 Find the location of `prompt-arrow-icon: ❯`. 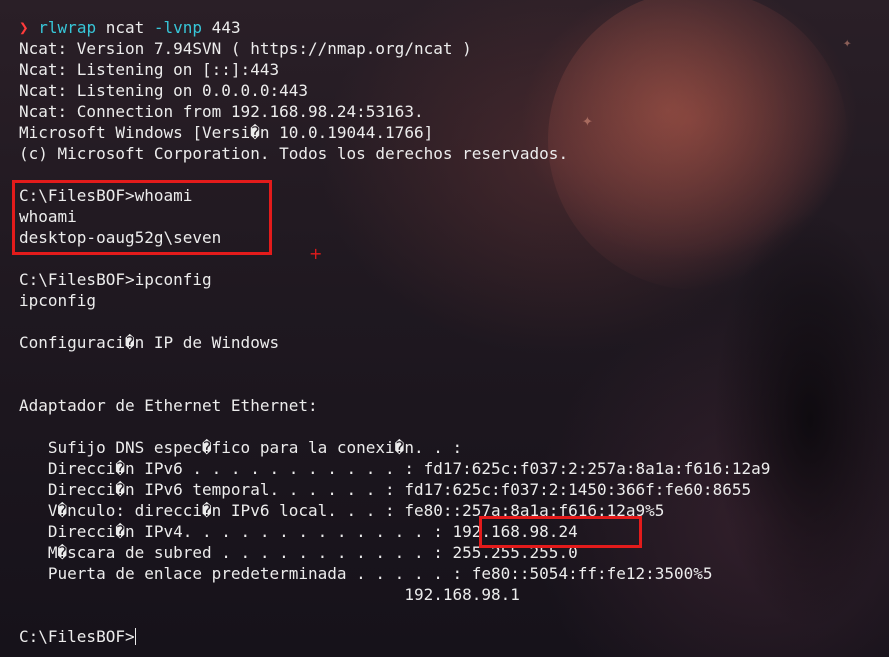

prompt-arrow-icon: ❯ is located at coordinates (24, 27).